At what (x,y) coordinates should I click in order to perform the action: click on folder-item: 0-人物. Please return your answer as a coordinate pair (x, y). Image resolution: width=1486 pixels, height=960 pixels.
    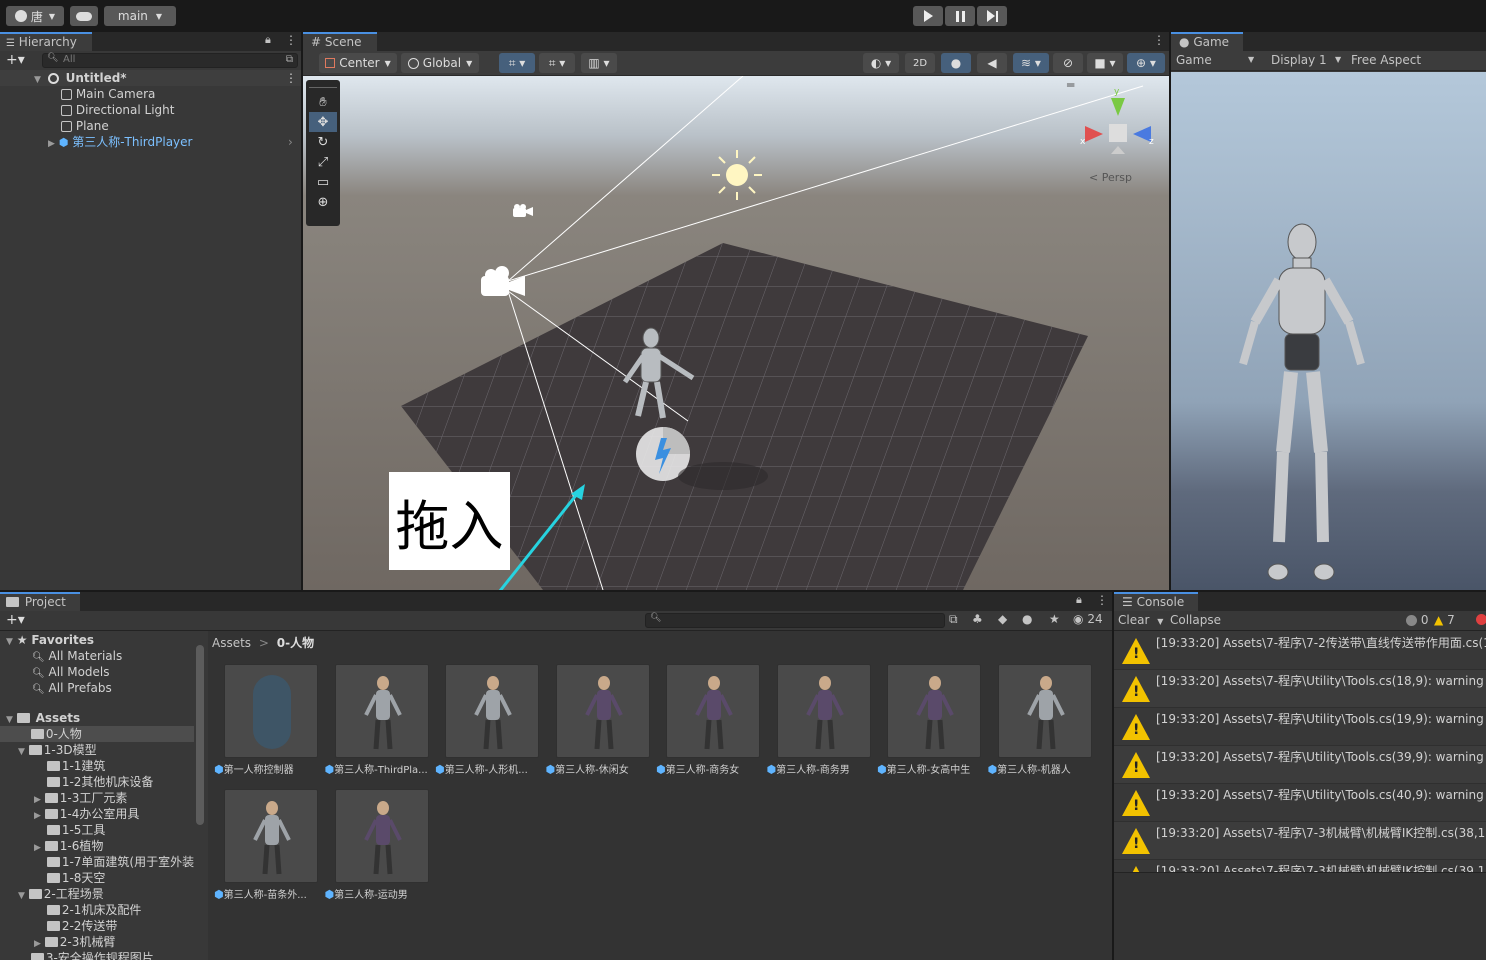
    Looking at the image, I should click on (97, 734).